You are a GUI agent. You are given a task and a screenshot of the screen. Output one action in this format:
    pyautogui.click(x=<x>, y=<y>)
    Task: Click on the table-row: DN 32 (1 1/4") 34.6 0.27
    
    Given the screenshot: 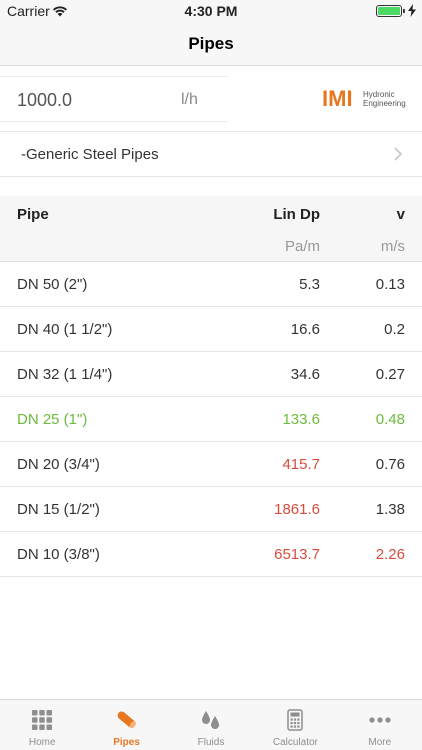 What is the action you would take?
    pyautogui.click(x=211, y=374)
    